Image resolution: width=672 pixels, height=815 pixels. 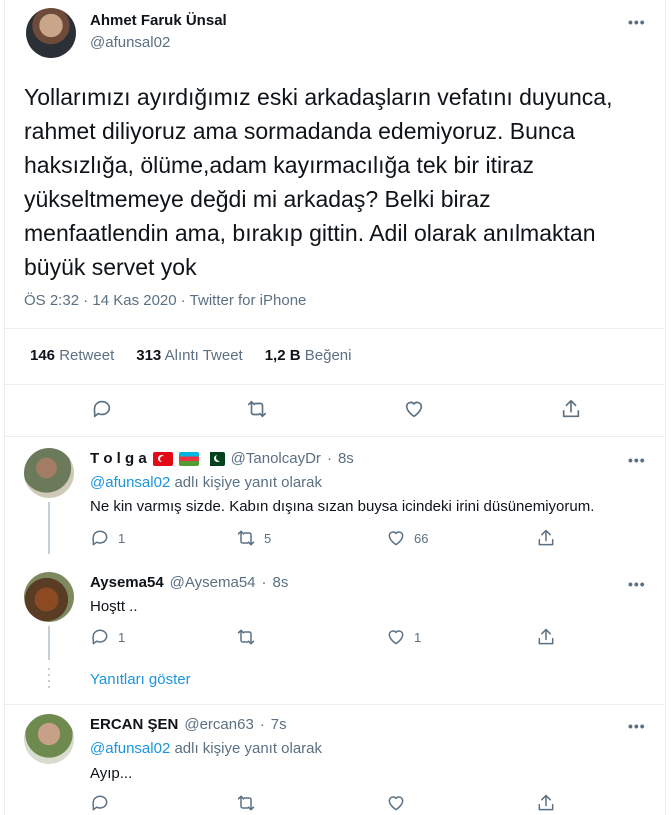 What do you see at coordinates (213, 582) in the screenshot?
I see `reply-author-handle: @Aysema54` at bounding box center [213, 582].